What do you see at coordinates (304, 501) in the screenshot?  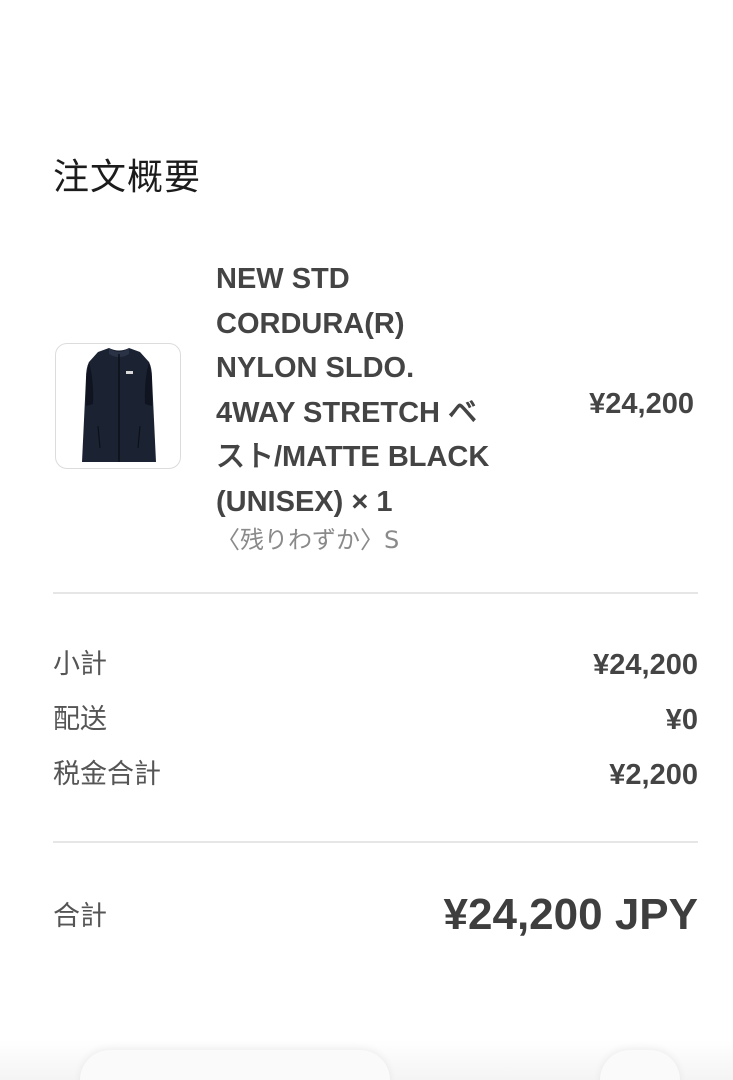 I see `product-name-line: (UNISEX) × 1` at bounding box center [304, 501].